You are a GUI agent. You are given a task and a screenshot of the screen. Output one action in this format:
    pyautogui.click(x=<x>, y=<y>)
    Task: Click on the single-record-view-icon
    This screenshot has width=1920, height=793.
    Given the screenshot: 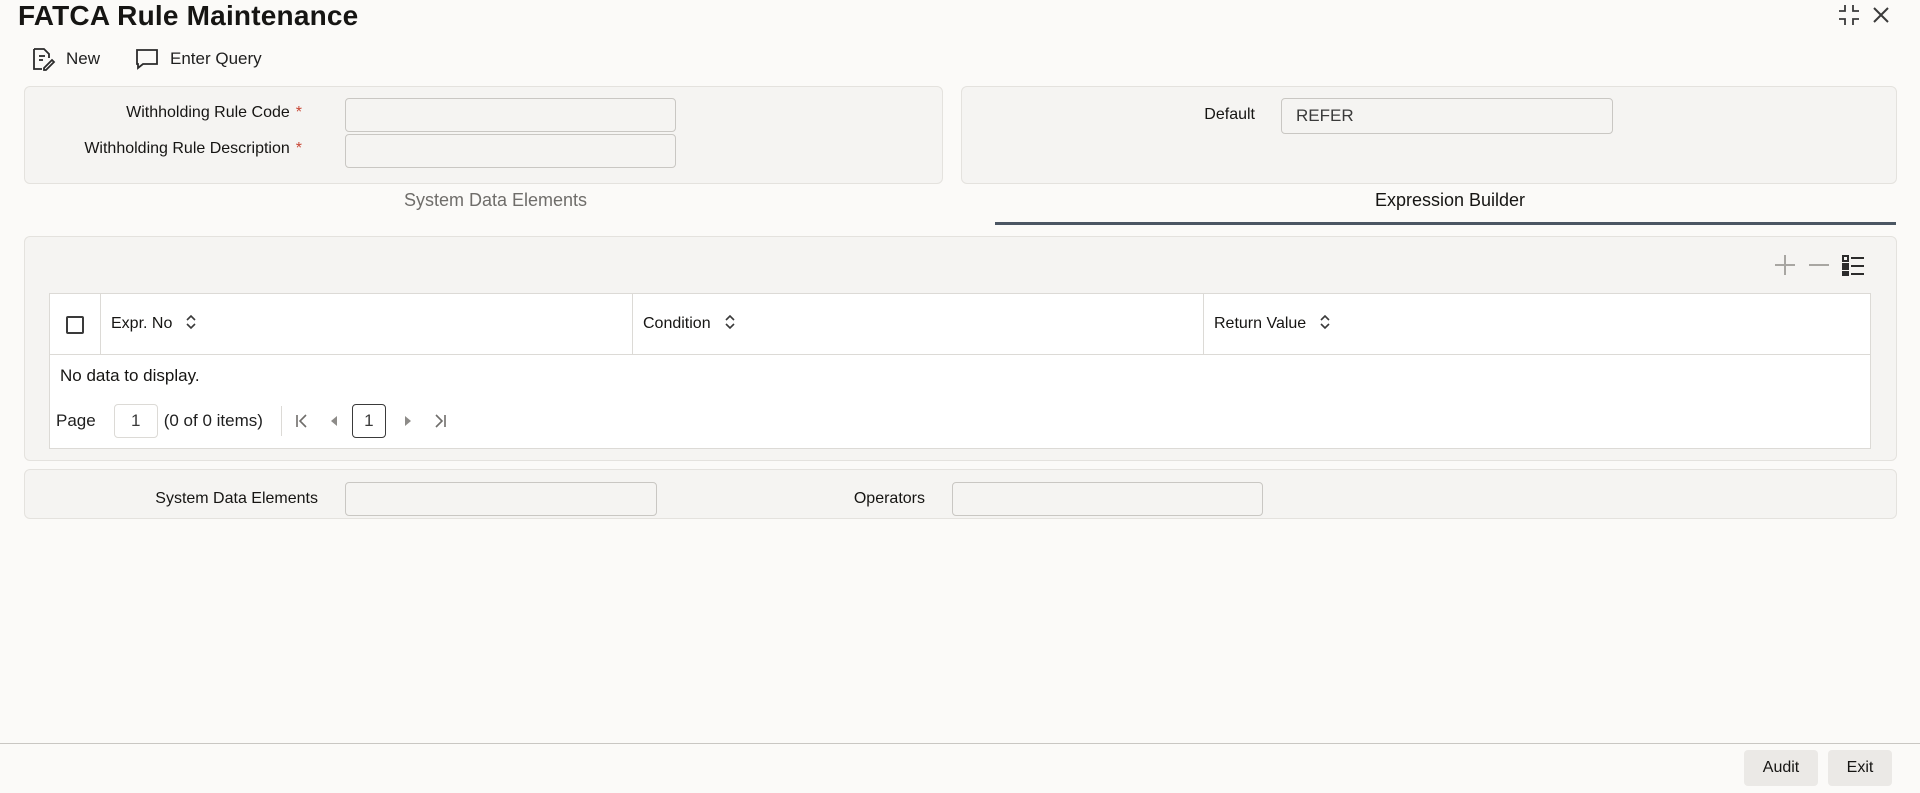 What is the action you would take?
    pyautogui.click(x=1853, y=265)
    